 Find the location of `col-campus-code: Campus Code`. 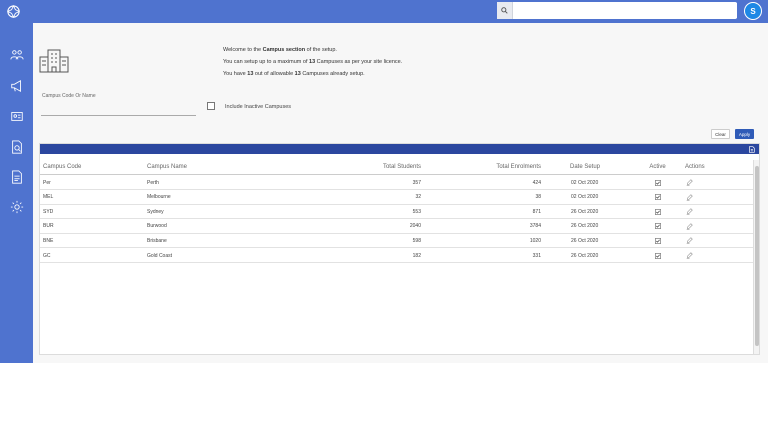

col-campus-code: Campus Code is located at coordinates (88, 167).